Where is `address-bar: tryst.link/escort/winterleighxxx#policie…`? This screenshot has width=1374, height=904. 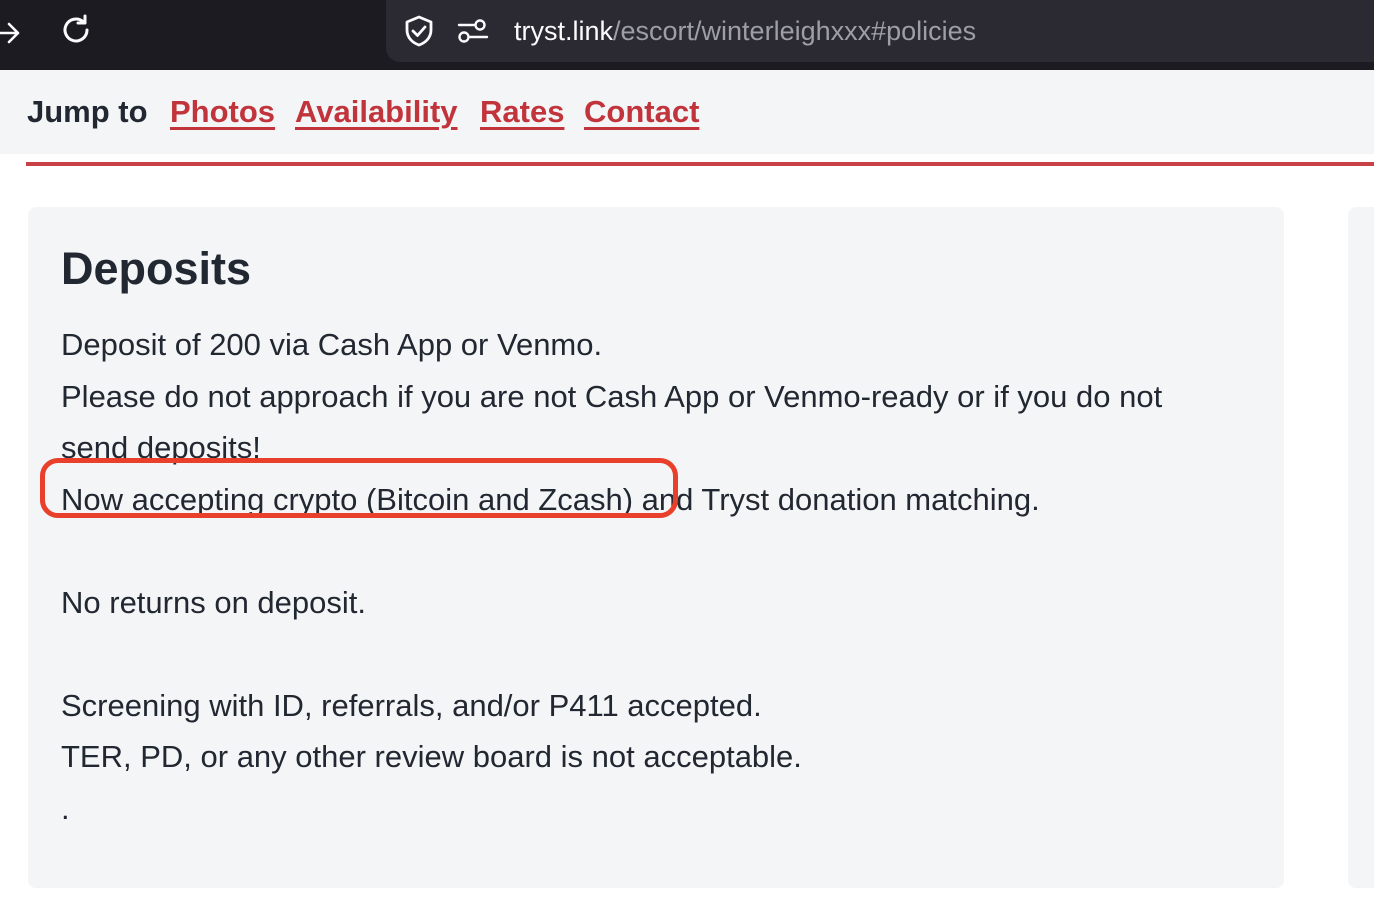 address-bar: tryst.link/escort/winterleighxxx#policie… is located at coordinates (880, 31).